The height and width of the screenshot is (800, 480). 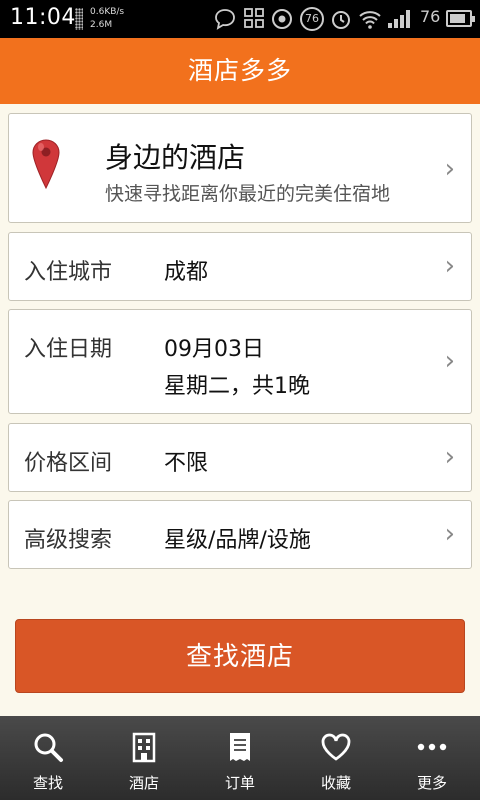 What do you see at coordinates (237, 540) in the screenshot?
I see `advanced-search-value: 星级/品牌/设施` at bounding box center [237, 540].